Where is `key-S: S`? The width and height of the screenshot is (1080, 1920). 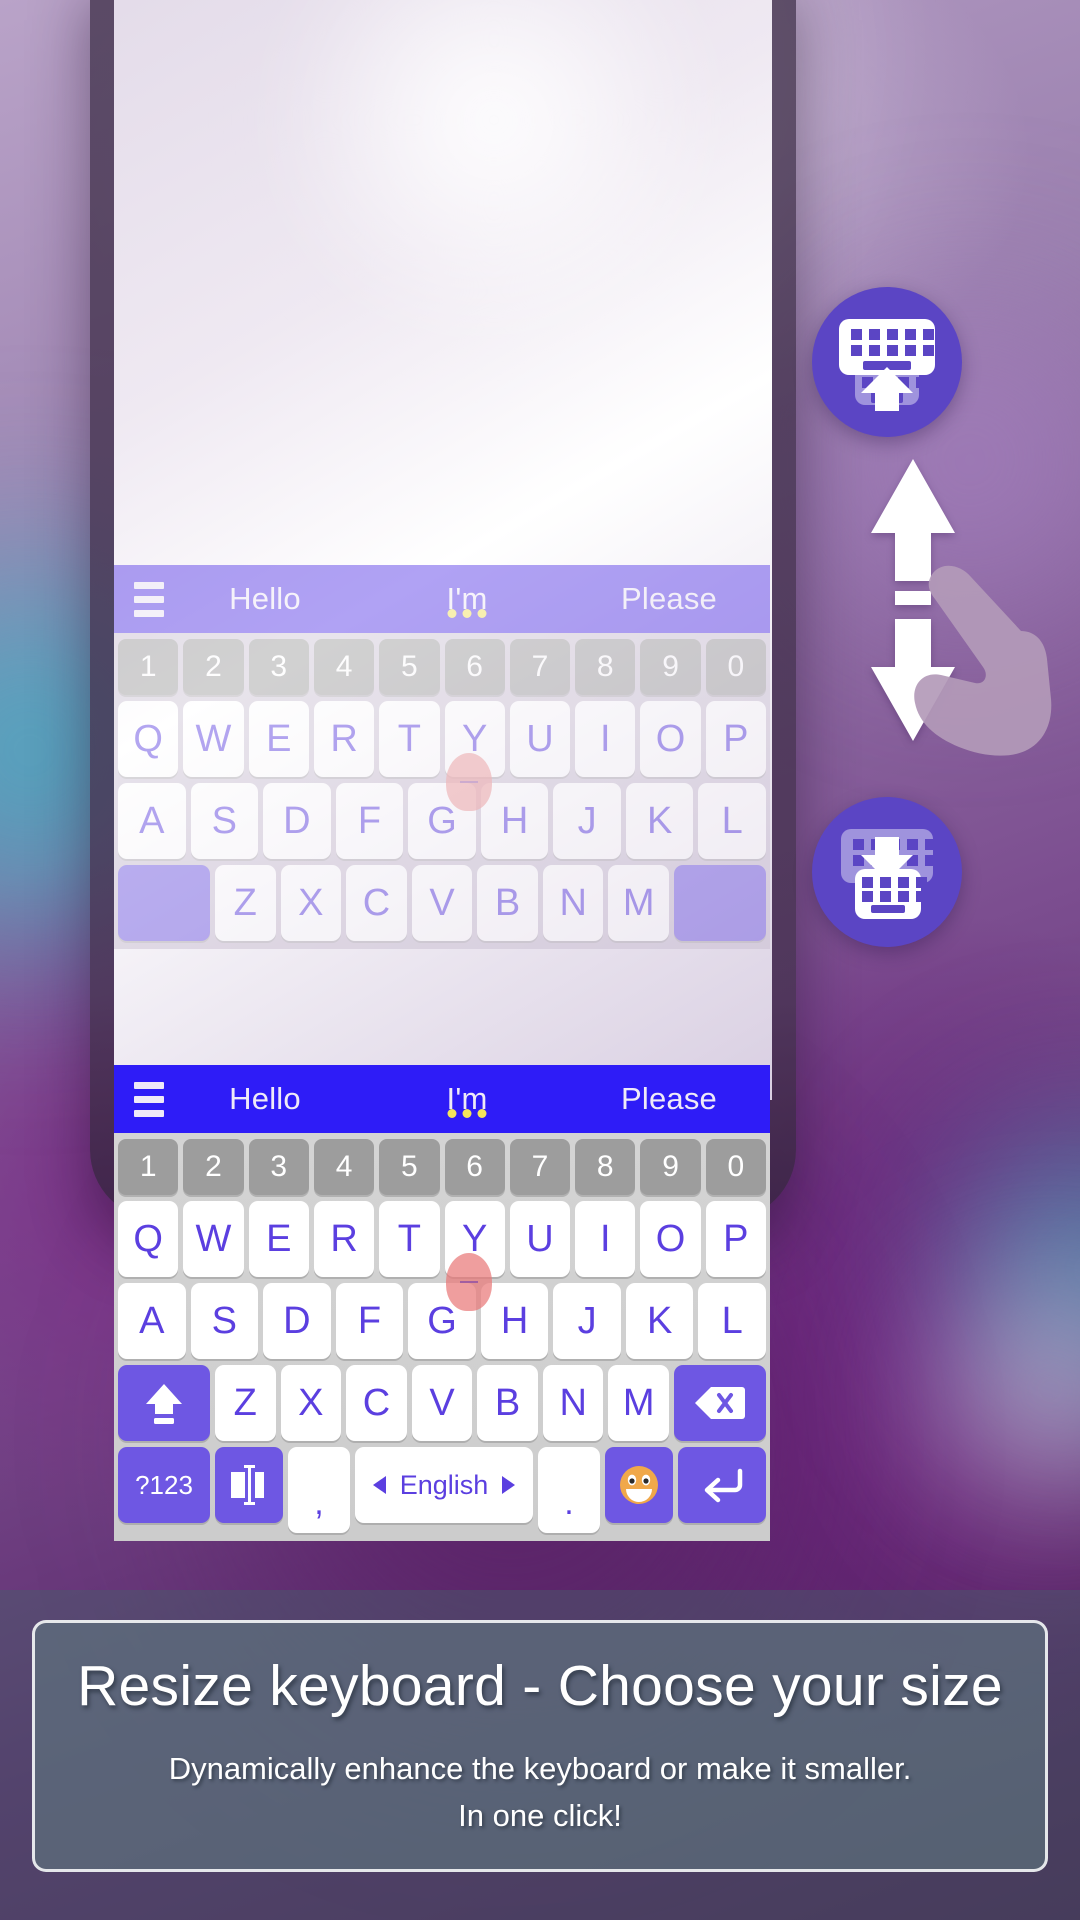 key-S: S is located at coordinates (224, 1321).